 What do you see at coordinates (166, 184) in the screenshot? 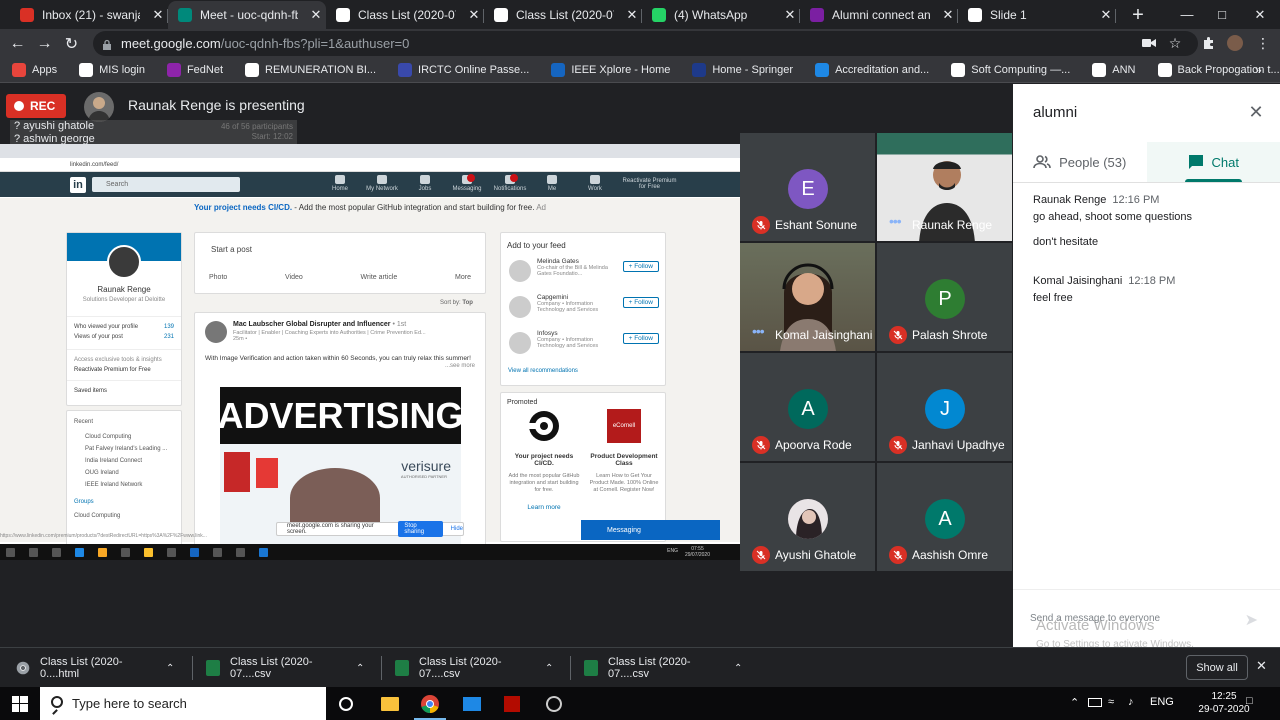
I see `linkedin-search: Search` at bounding box center [166, 184].